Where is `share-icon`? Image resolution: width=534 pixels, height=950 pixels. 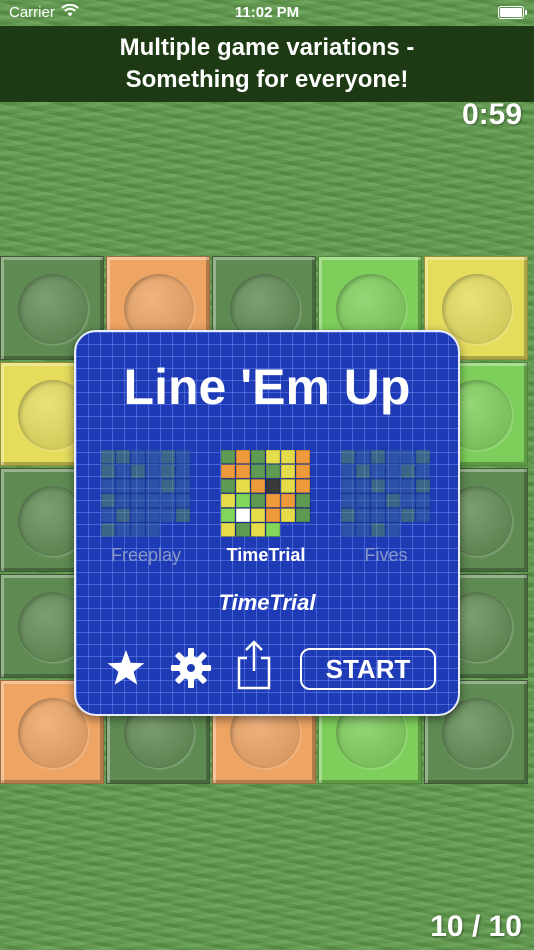
share-icon is located at coordinates (254, 665).